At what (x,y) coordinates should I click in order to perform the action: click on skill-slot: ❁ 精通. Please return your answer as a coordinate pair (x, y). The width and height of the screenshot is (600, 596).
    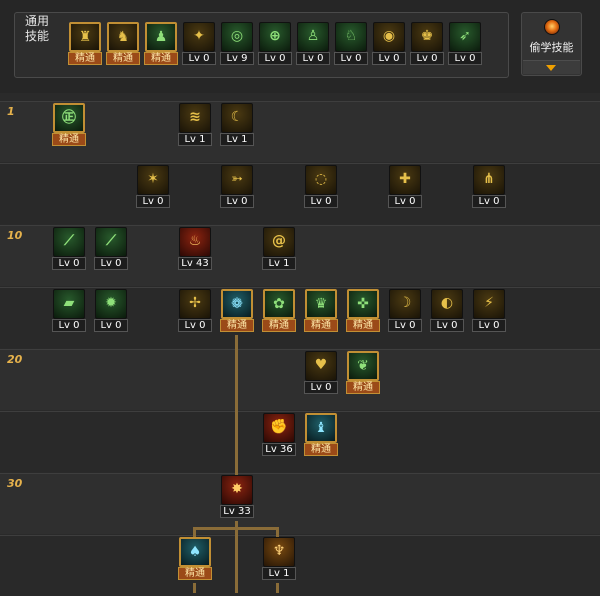
    Looking at the image, I should click on (237, 311).